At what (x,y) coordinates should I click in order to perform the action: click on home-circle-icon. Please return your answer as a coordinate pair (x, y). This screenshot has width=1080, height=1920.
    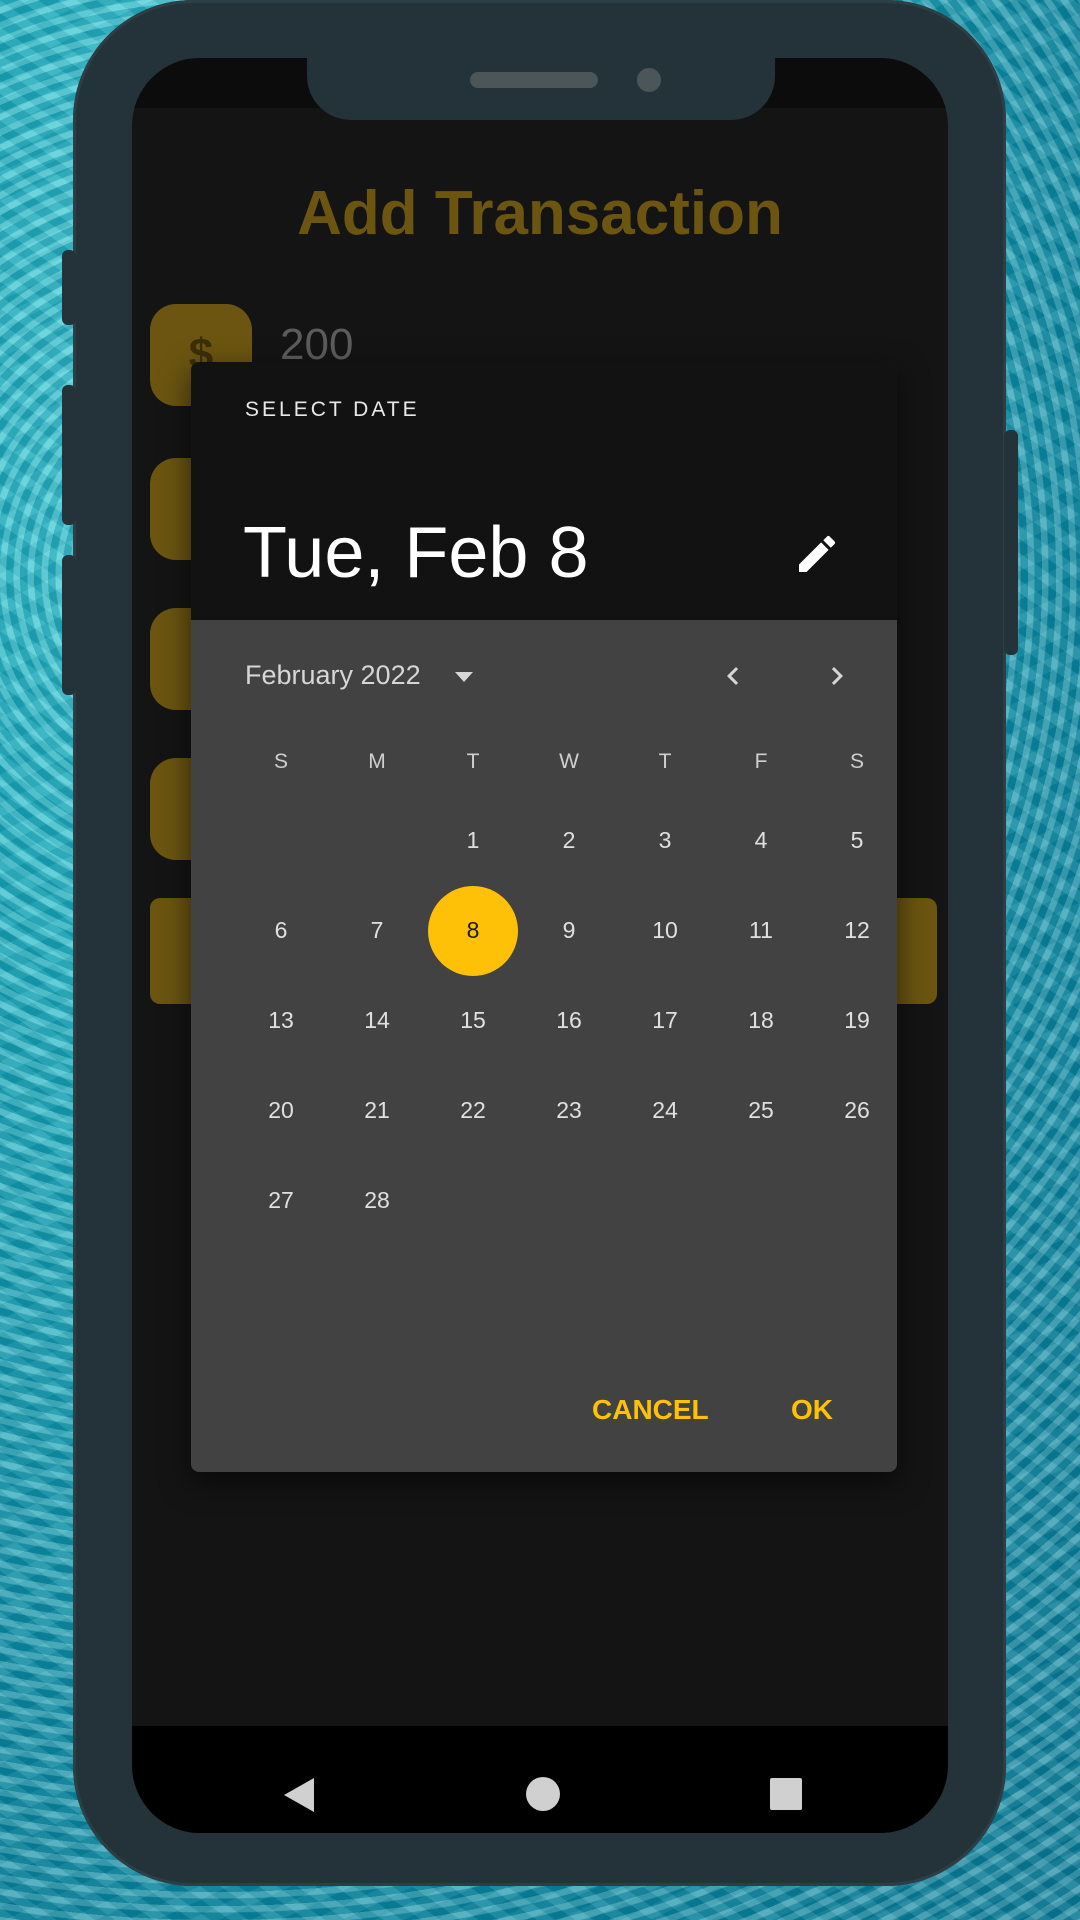
    Looking at the image, I should click on (543, 1794).